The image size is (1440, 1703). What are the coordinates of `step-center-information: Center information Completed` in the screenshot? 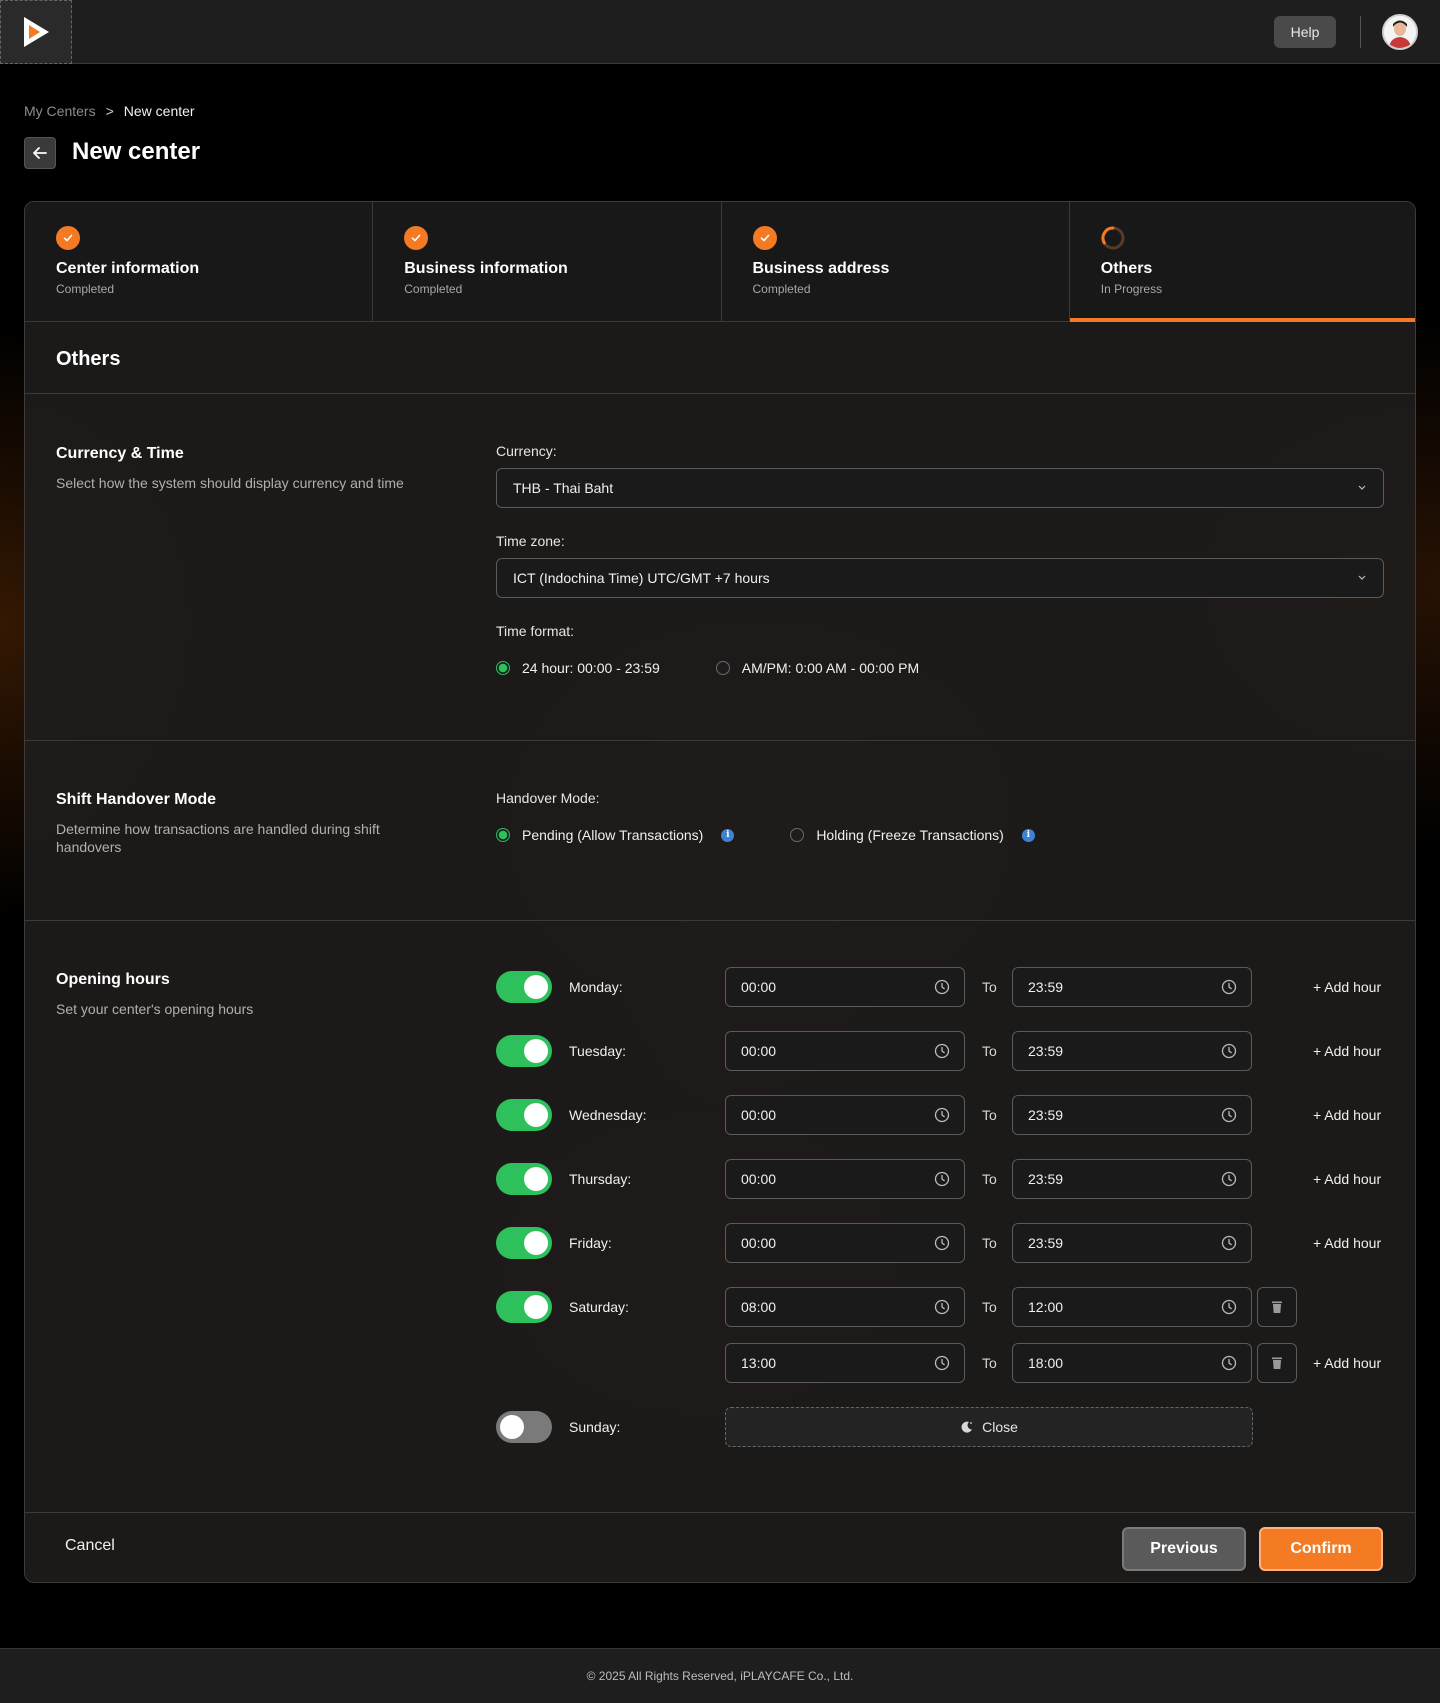 It's located at (199, 261).